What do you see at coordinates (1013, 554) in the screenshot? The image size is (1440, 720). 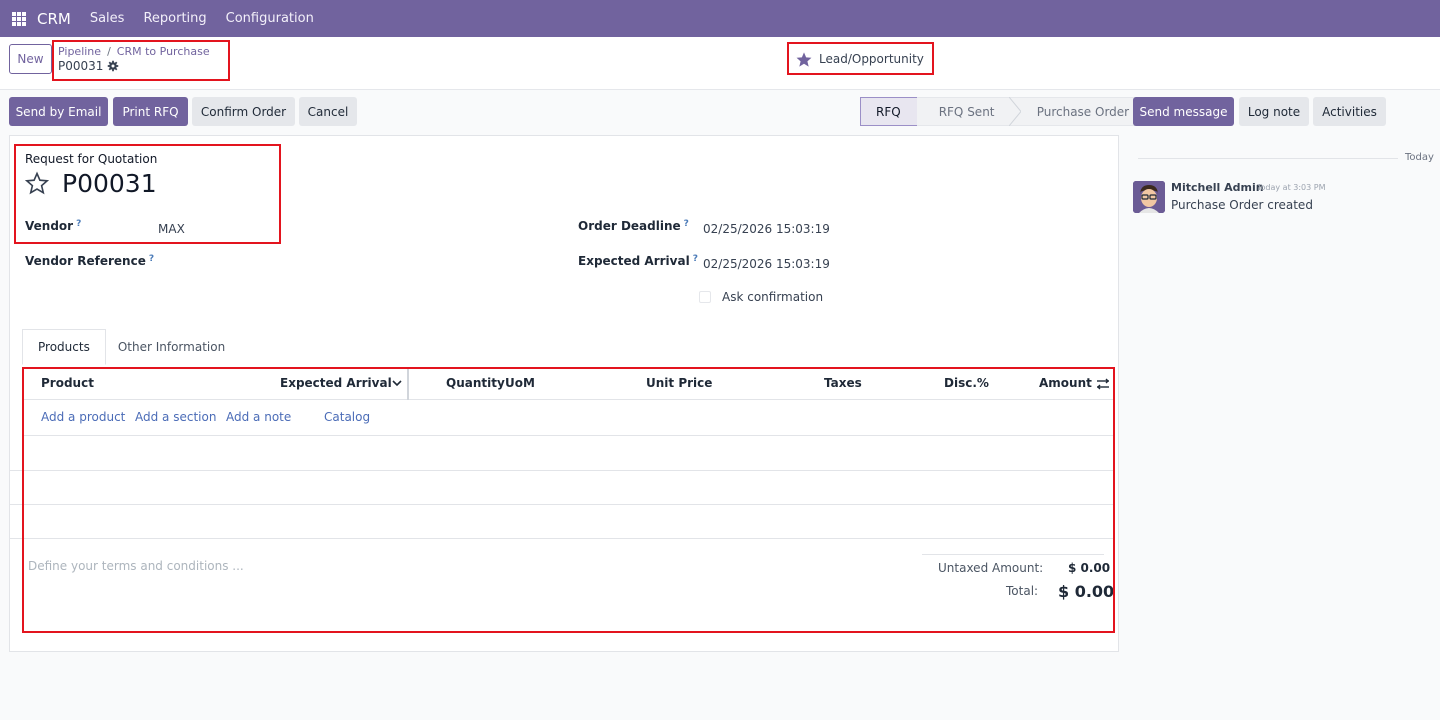 I see `totals-divider` at bounding box center [1013, 554].